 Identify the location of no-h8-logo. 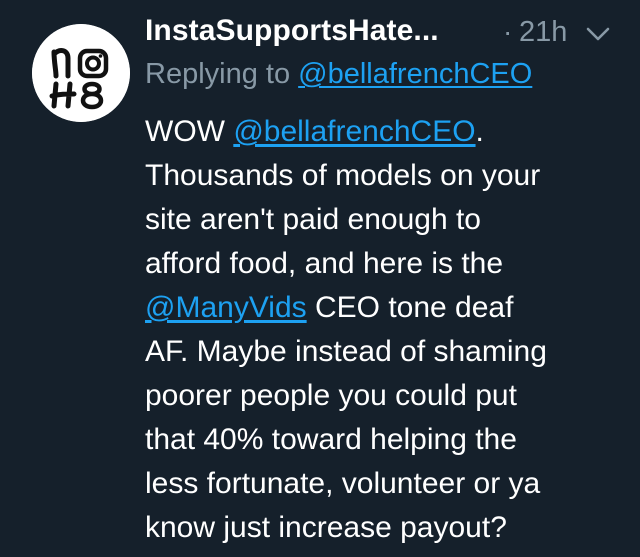
(81, 73).